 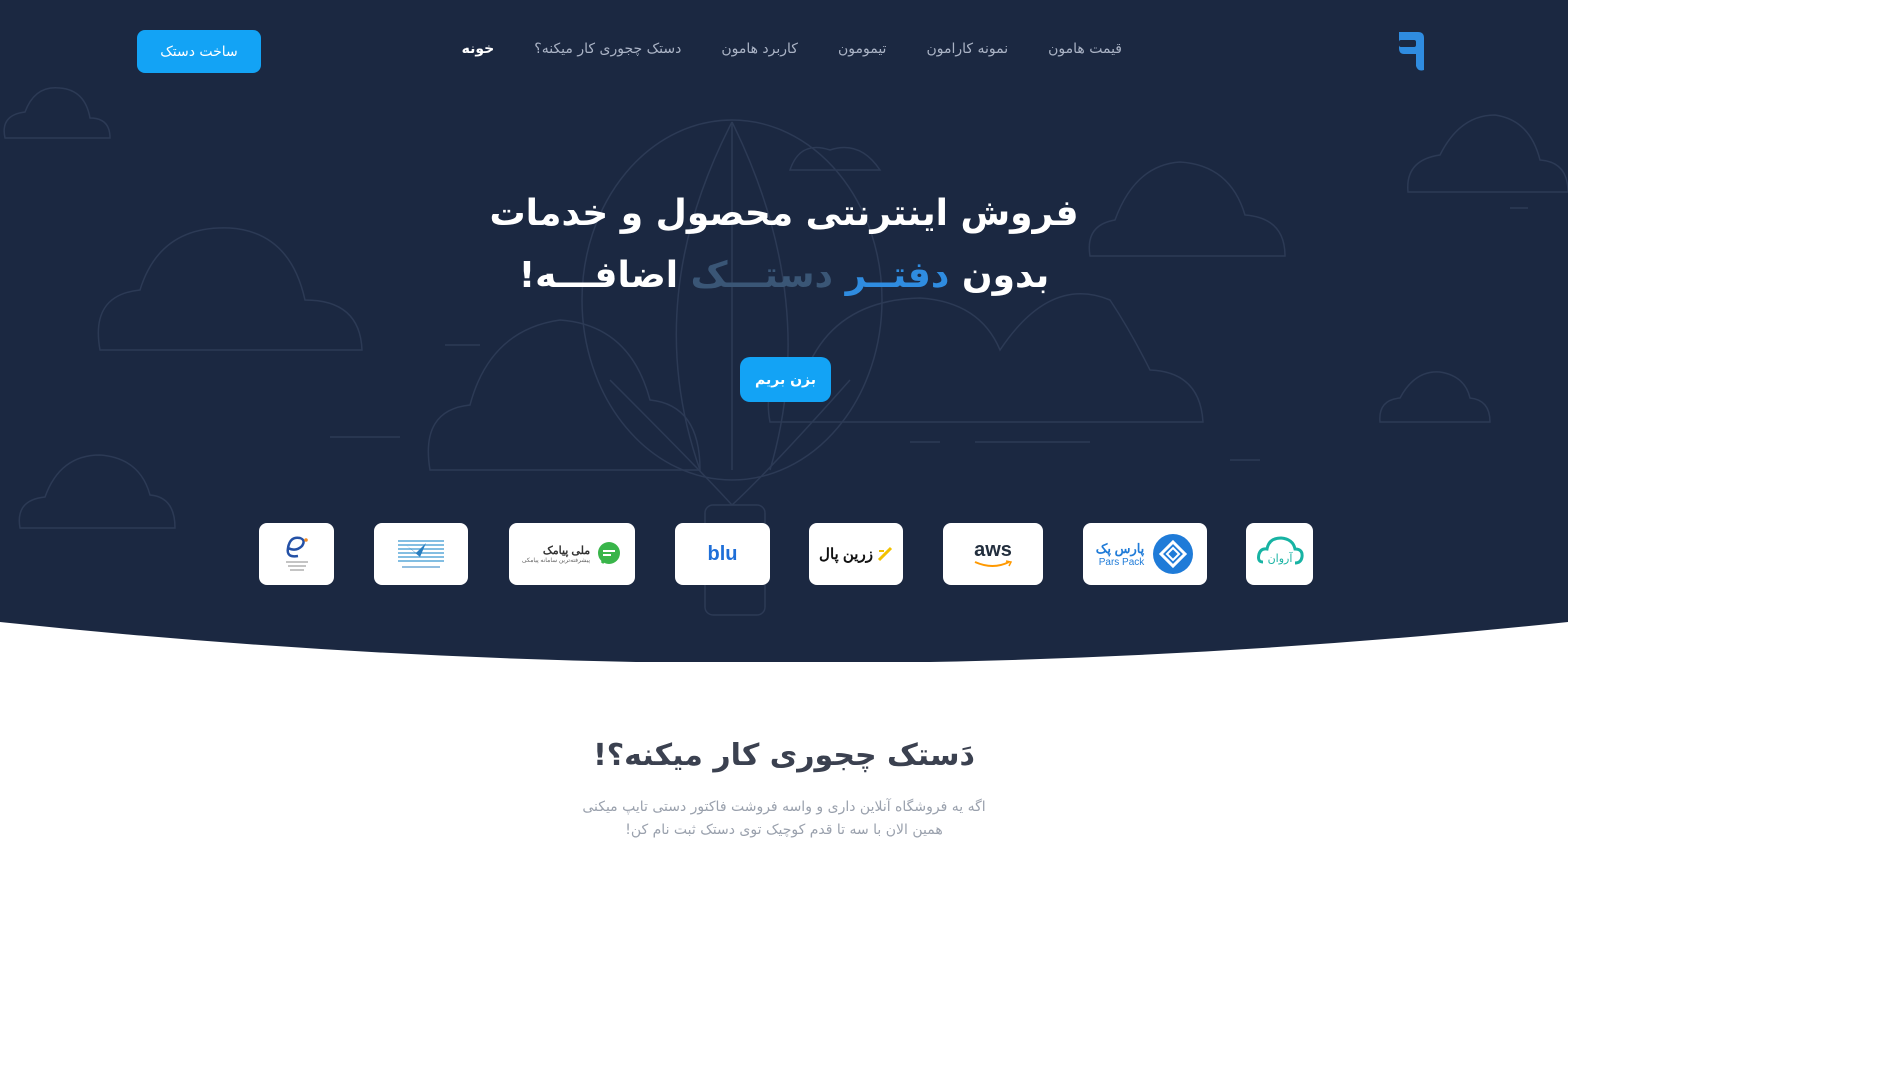 I want to click on hero-headline-line2: بدون دفتــر دستـــک اضافـــه!, so click(x=784, y=276).